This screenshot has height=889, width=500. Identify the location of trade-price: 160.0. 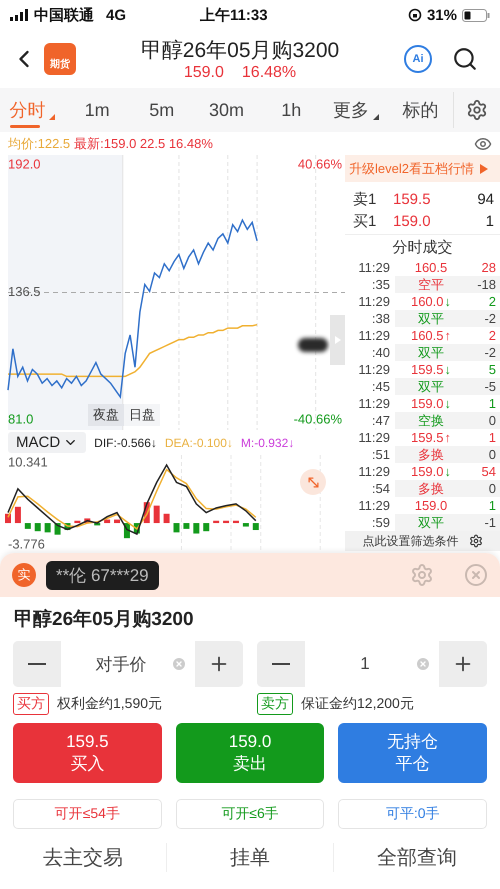
(427, 301).